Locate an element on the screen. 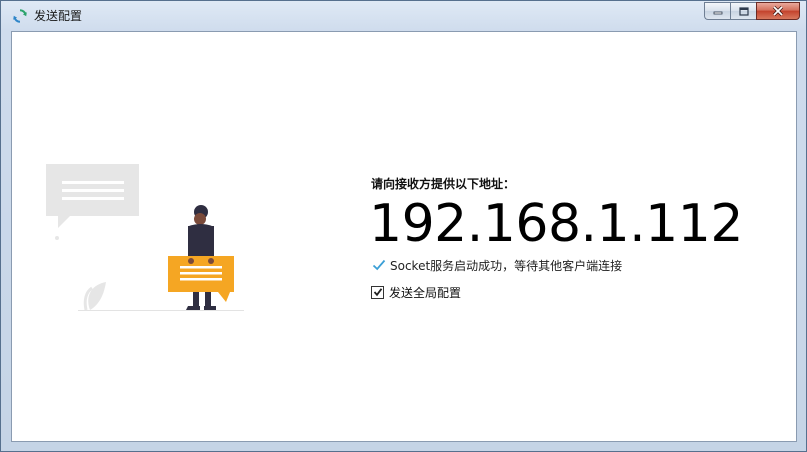 The width and height of the screenshot is (807, 452). title-bar: 发送配置 is located at coordinates (403, 16).